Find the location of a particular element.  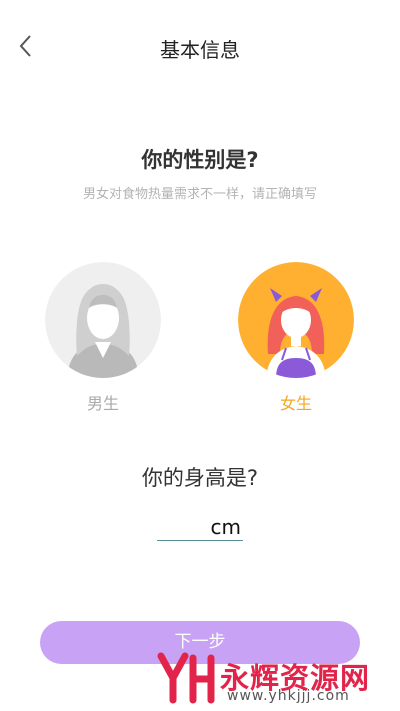

female-avatar is located at coordinates (296, 320).